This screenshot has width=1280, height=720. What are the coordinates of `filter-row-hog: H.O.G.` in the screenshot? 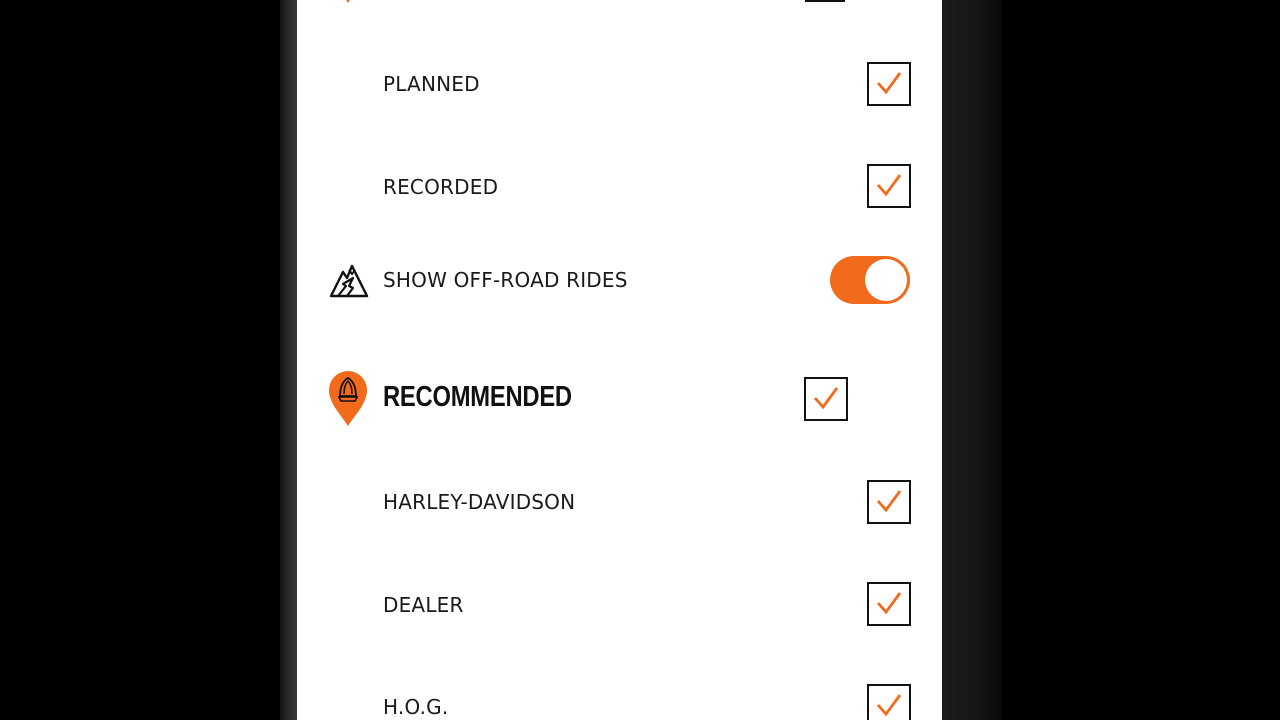 It's located at (619, 702).